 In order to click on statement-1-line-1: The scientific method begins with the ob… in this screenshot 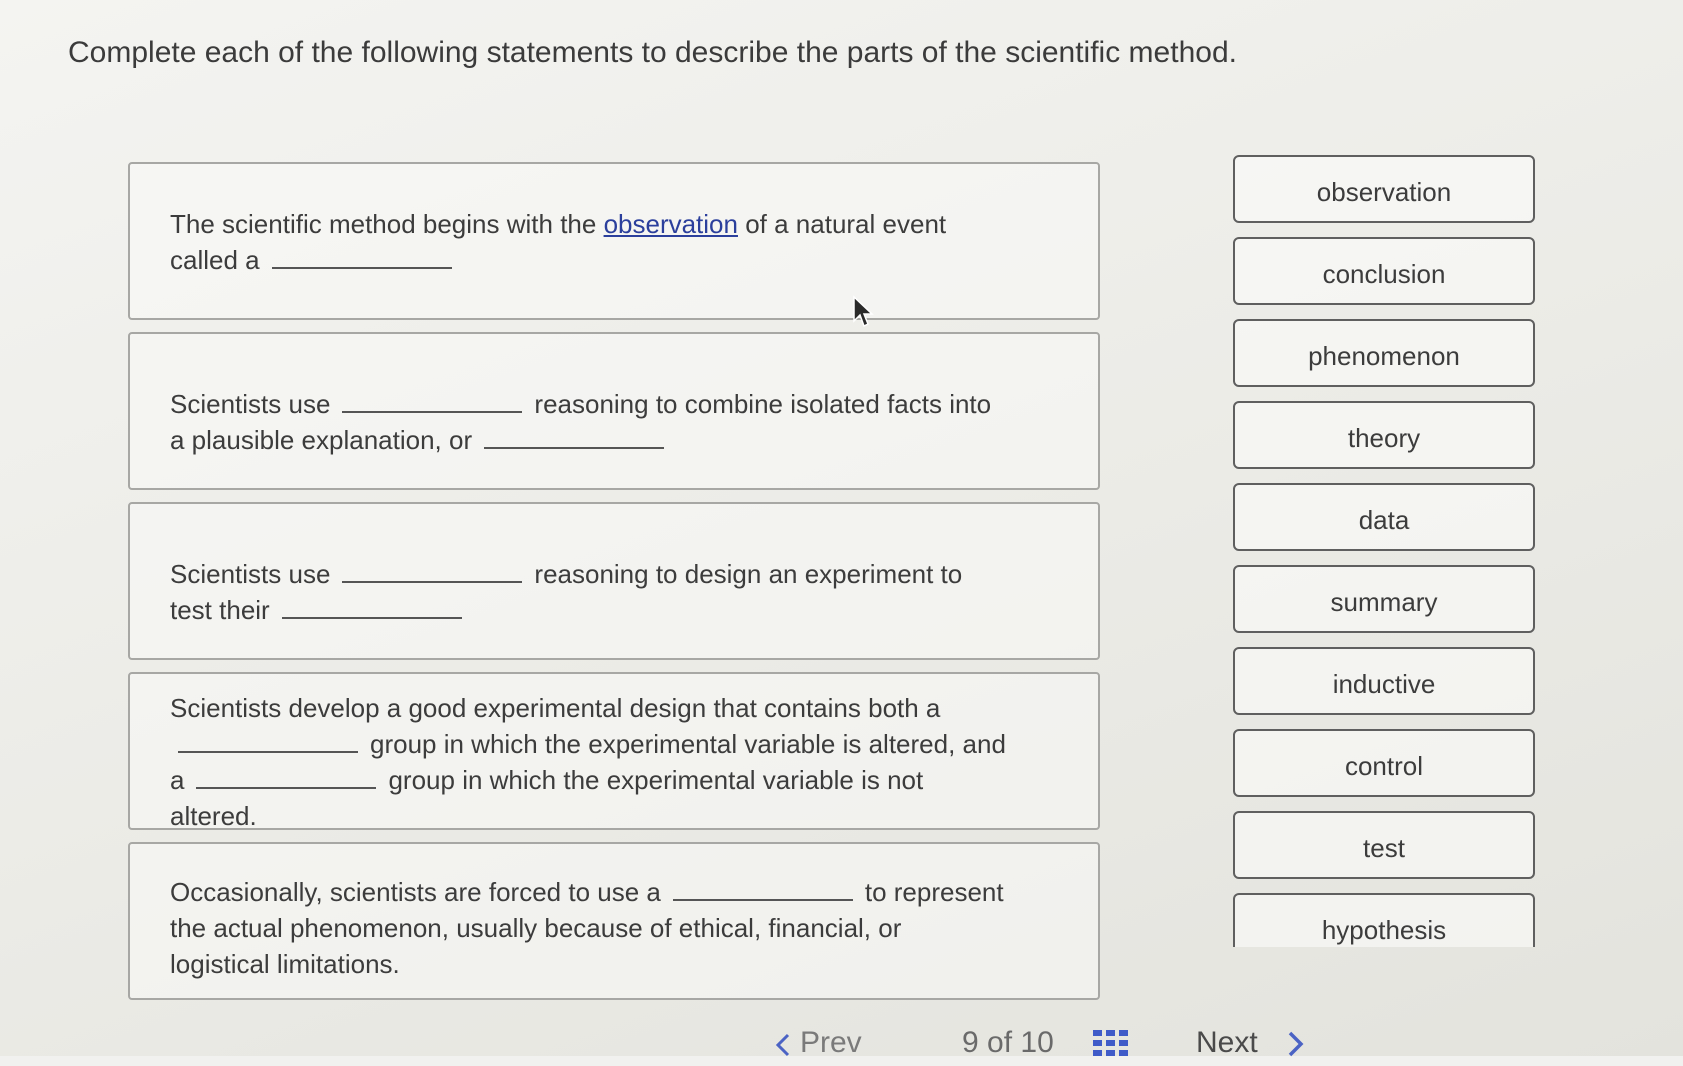, I will do `click(558, 224)`.